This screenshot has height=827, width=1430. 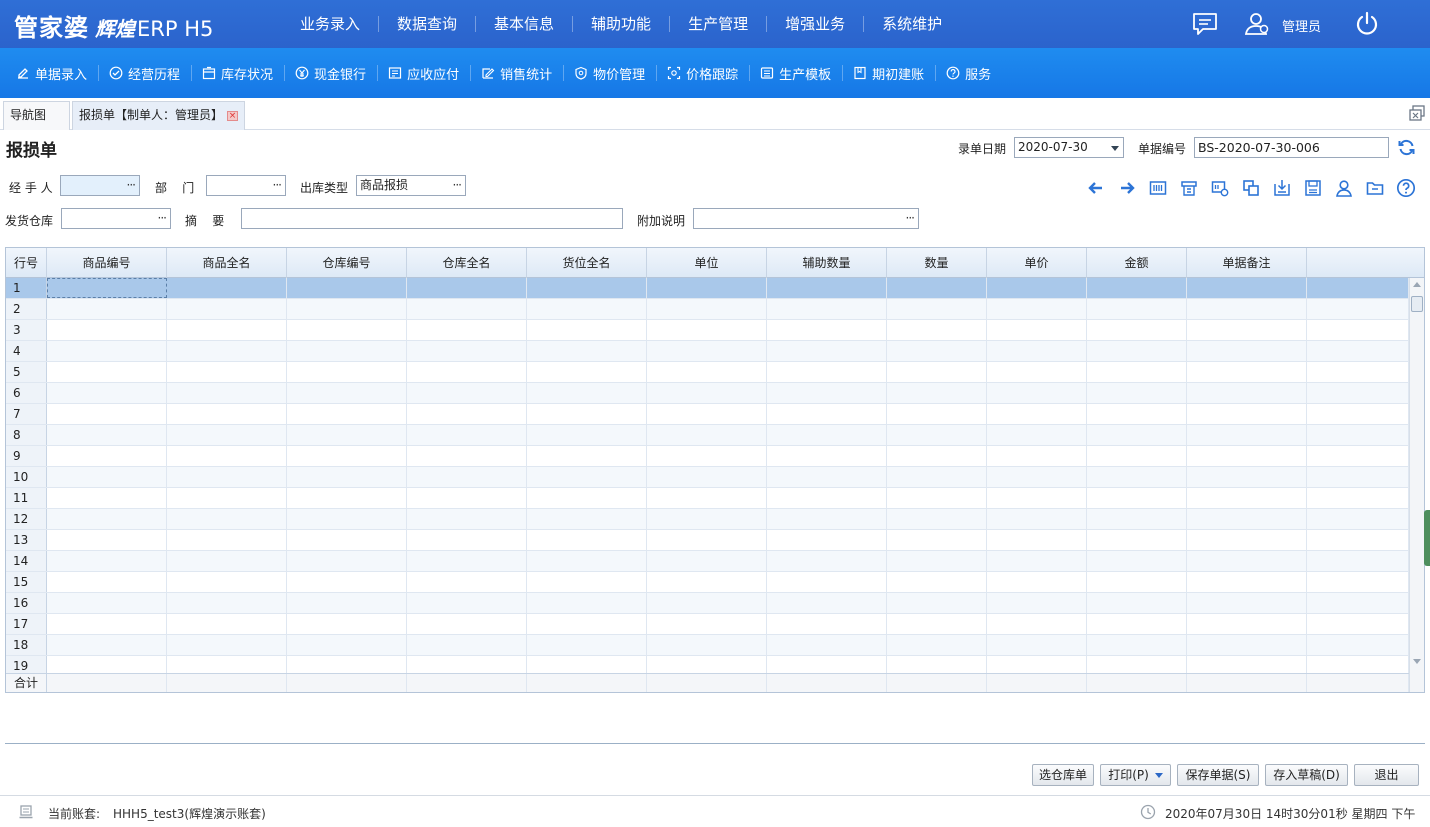 I want to click on user-icon, so click(x=1257, y=24).